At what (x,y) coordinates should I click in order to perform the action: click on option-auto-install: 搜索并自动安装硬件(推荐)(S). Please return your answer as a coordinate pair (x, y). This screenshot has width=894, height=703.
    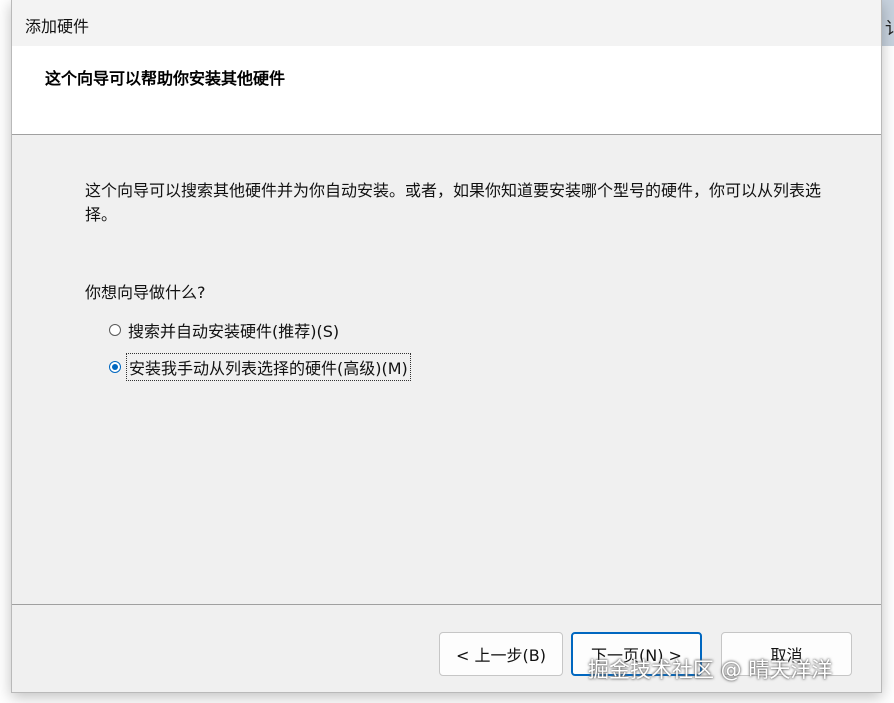
    Looking at the image, I should click on (225, 330).